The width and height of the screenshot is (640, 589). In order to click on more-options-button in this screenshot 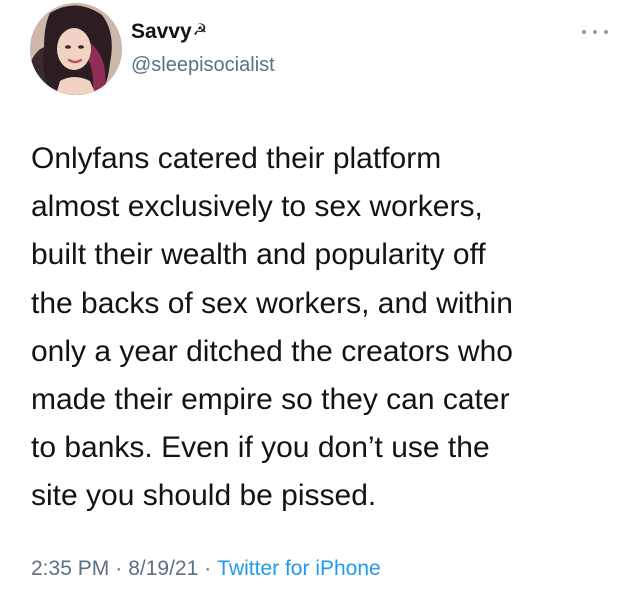, I will do `click(595, 32)`.